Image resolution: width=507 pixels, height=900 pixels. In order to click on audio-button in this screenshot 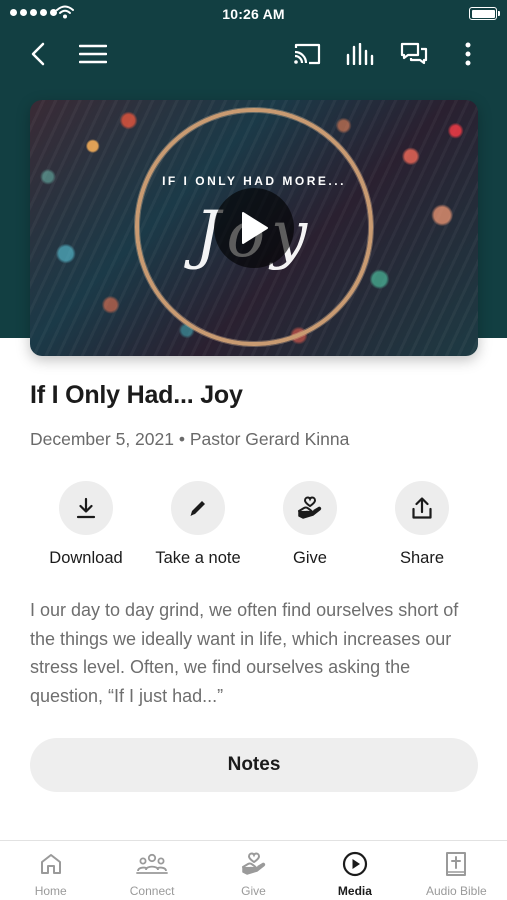, I will do `click(360, 54)`.